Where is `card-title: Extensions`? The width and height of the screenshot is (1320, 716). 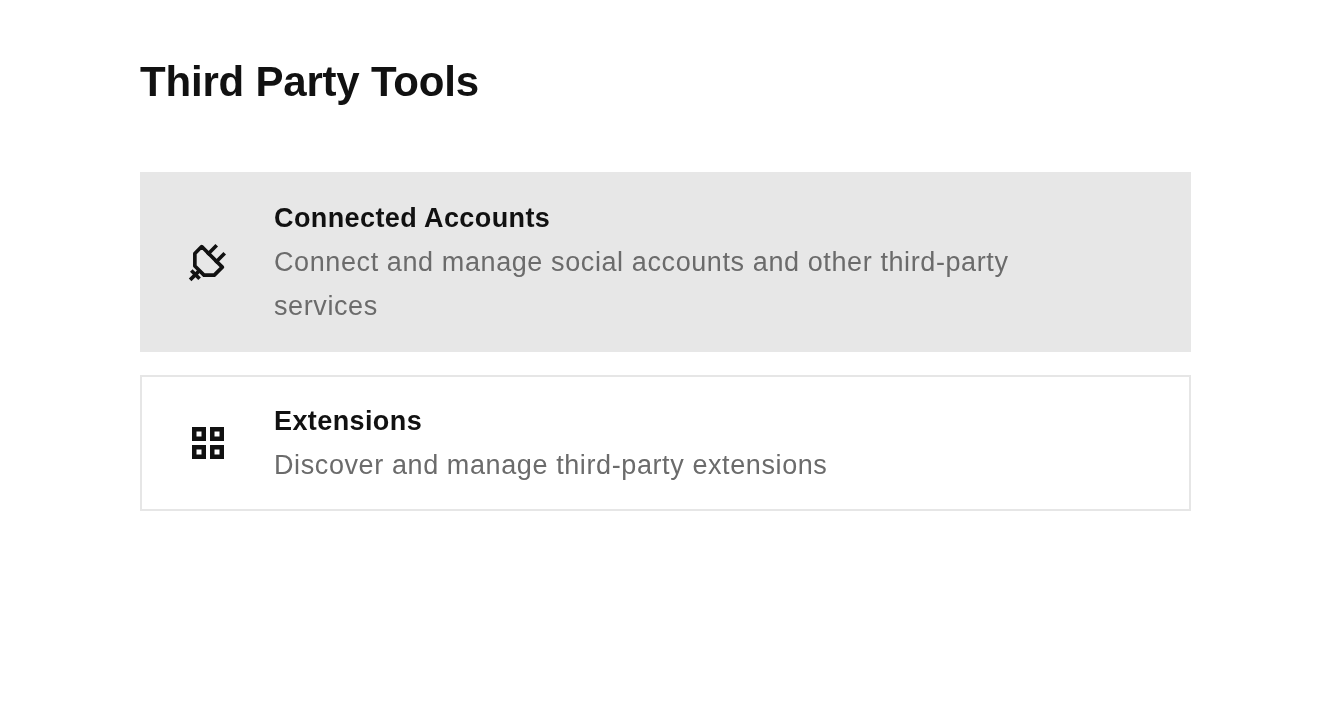 card-title: Extensions is located at coordinates (348, 421).